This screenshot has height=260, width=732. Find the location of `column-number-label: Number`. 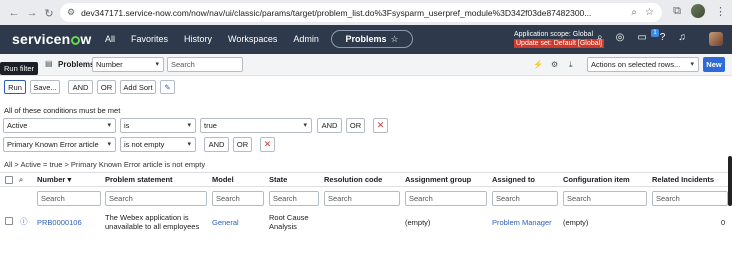

column-number-label: Number is located at coordinates (51, 179).